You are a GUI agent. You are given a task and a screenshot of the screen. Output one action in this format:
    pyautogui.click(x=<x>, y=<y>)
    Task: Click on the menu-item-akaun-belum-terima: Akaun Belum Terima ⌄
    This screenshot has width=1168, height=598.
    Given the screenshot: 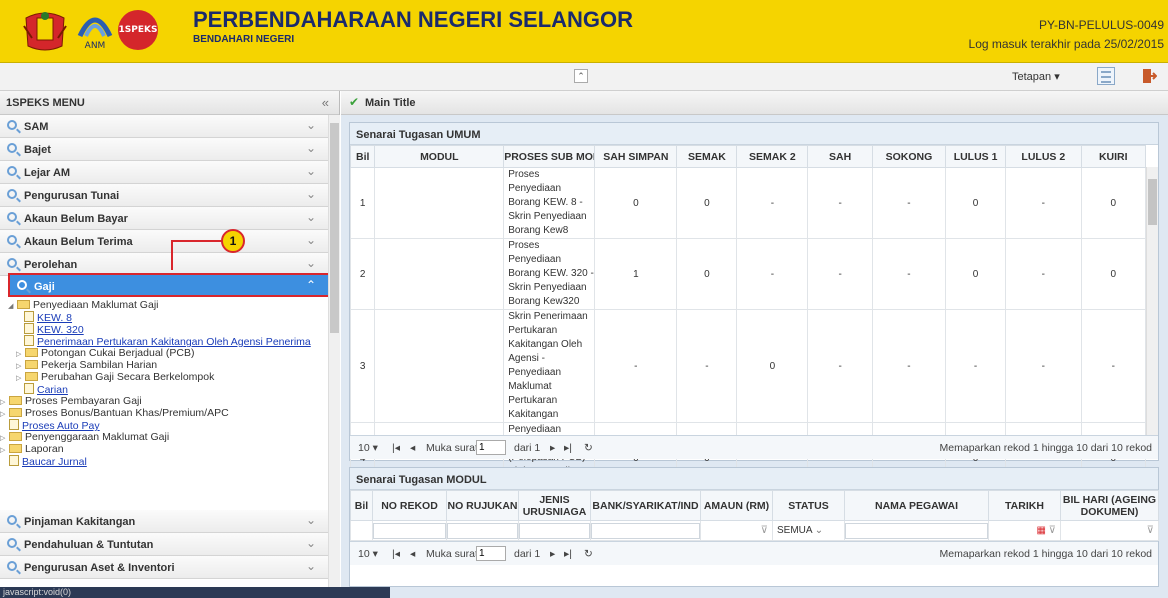 What is the action you would take?
    pyautogui.click(x=164, y=241)
    